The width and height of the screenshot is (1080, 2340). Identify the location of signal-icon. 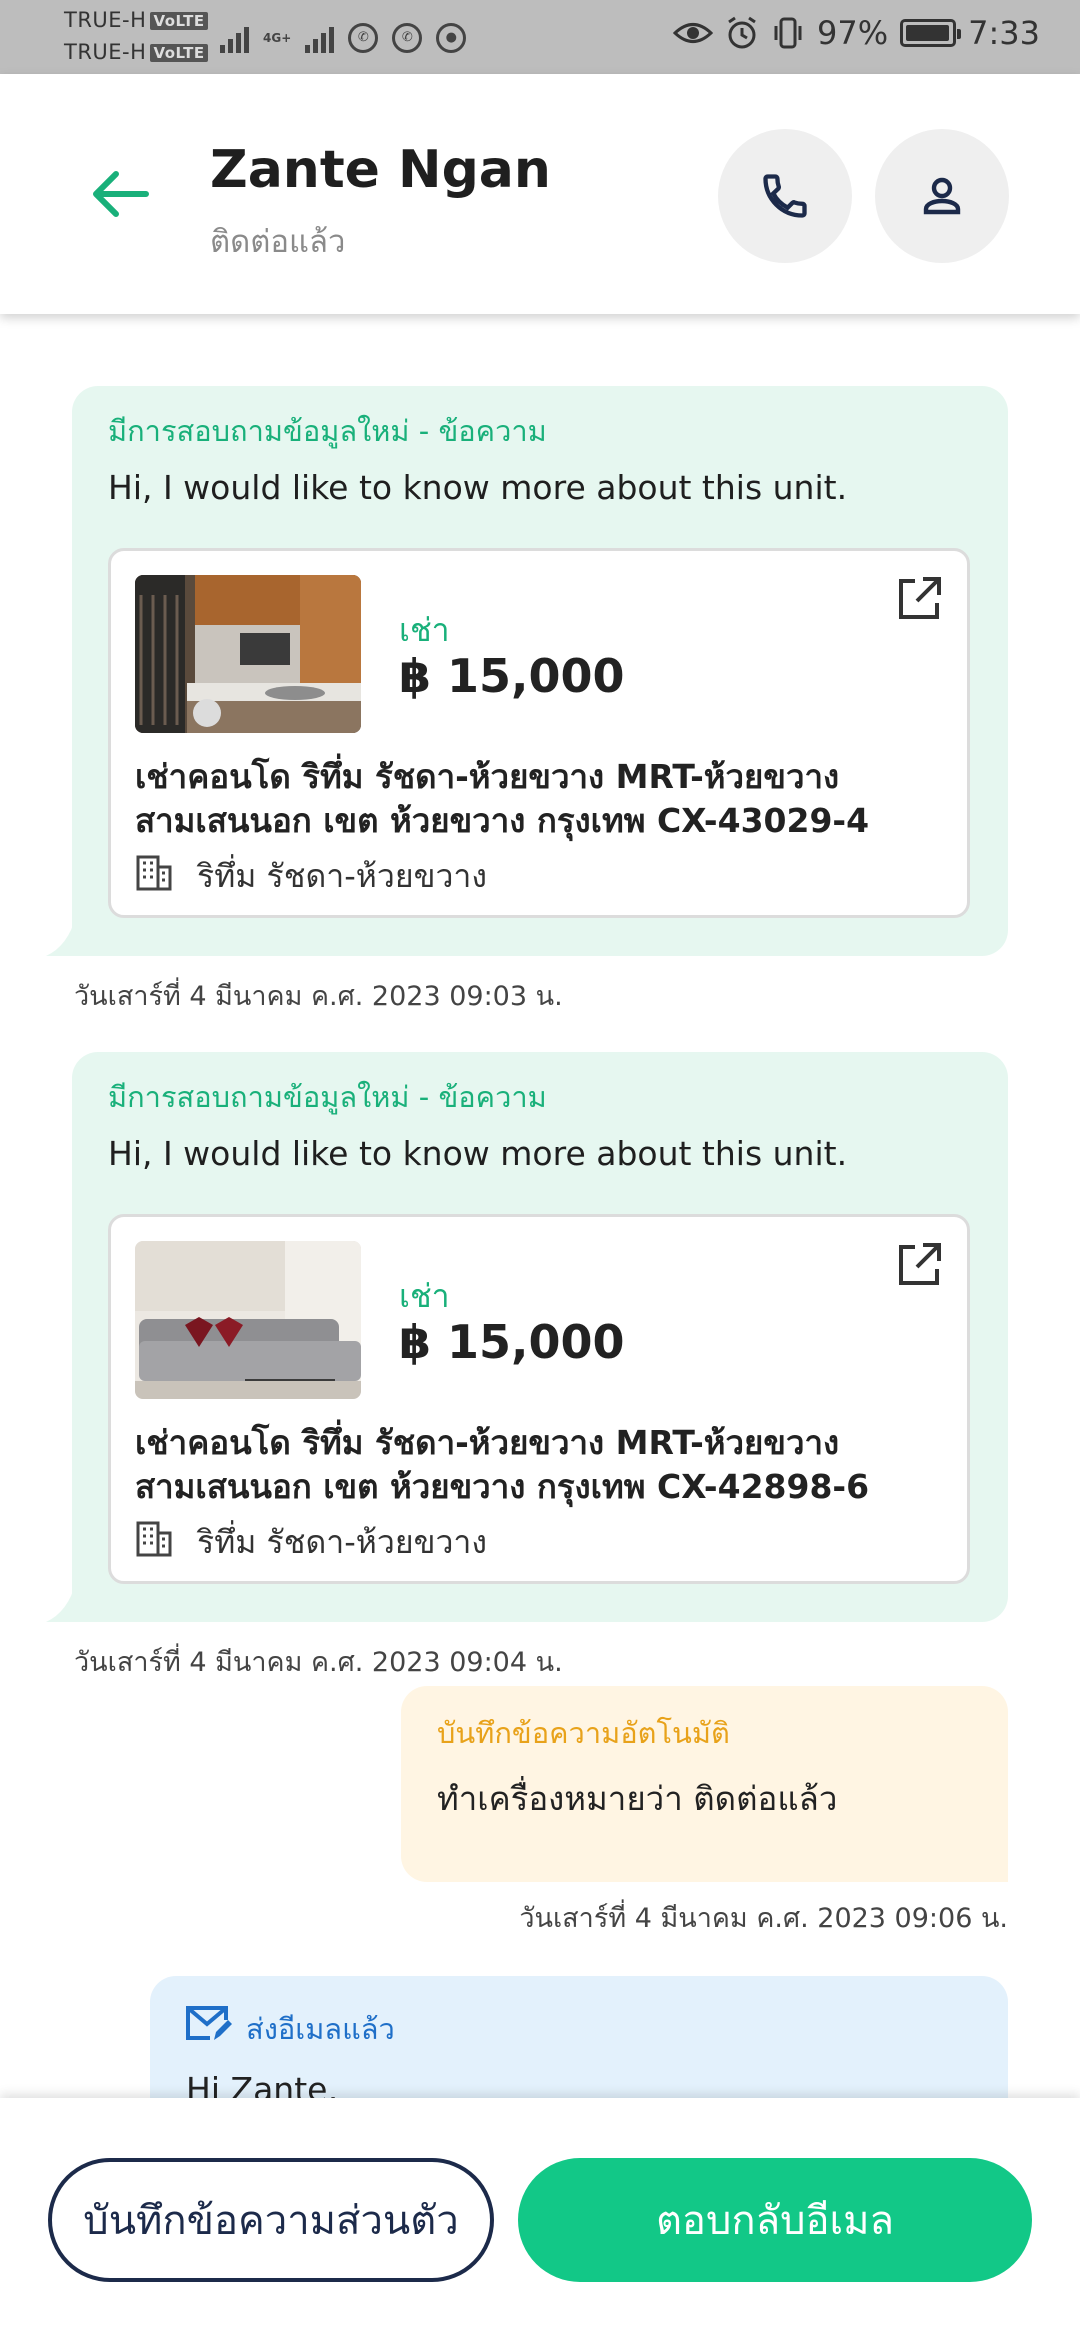
(234, 38).